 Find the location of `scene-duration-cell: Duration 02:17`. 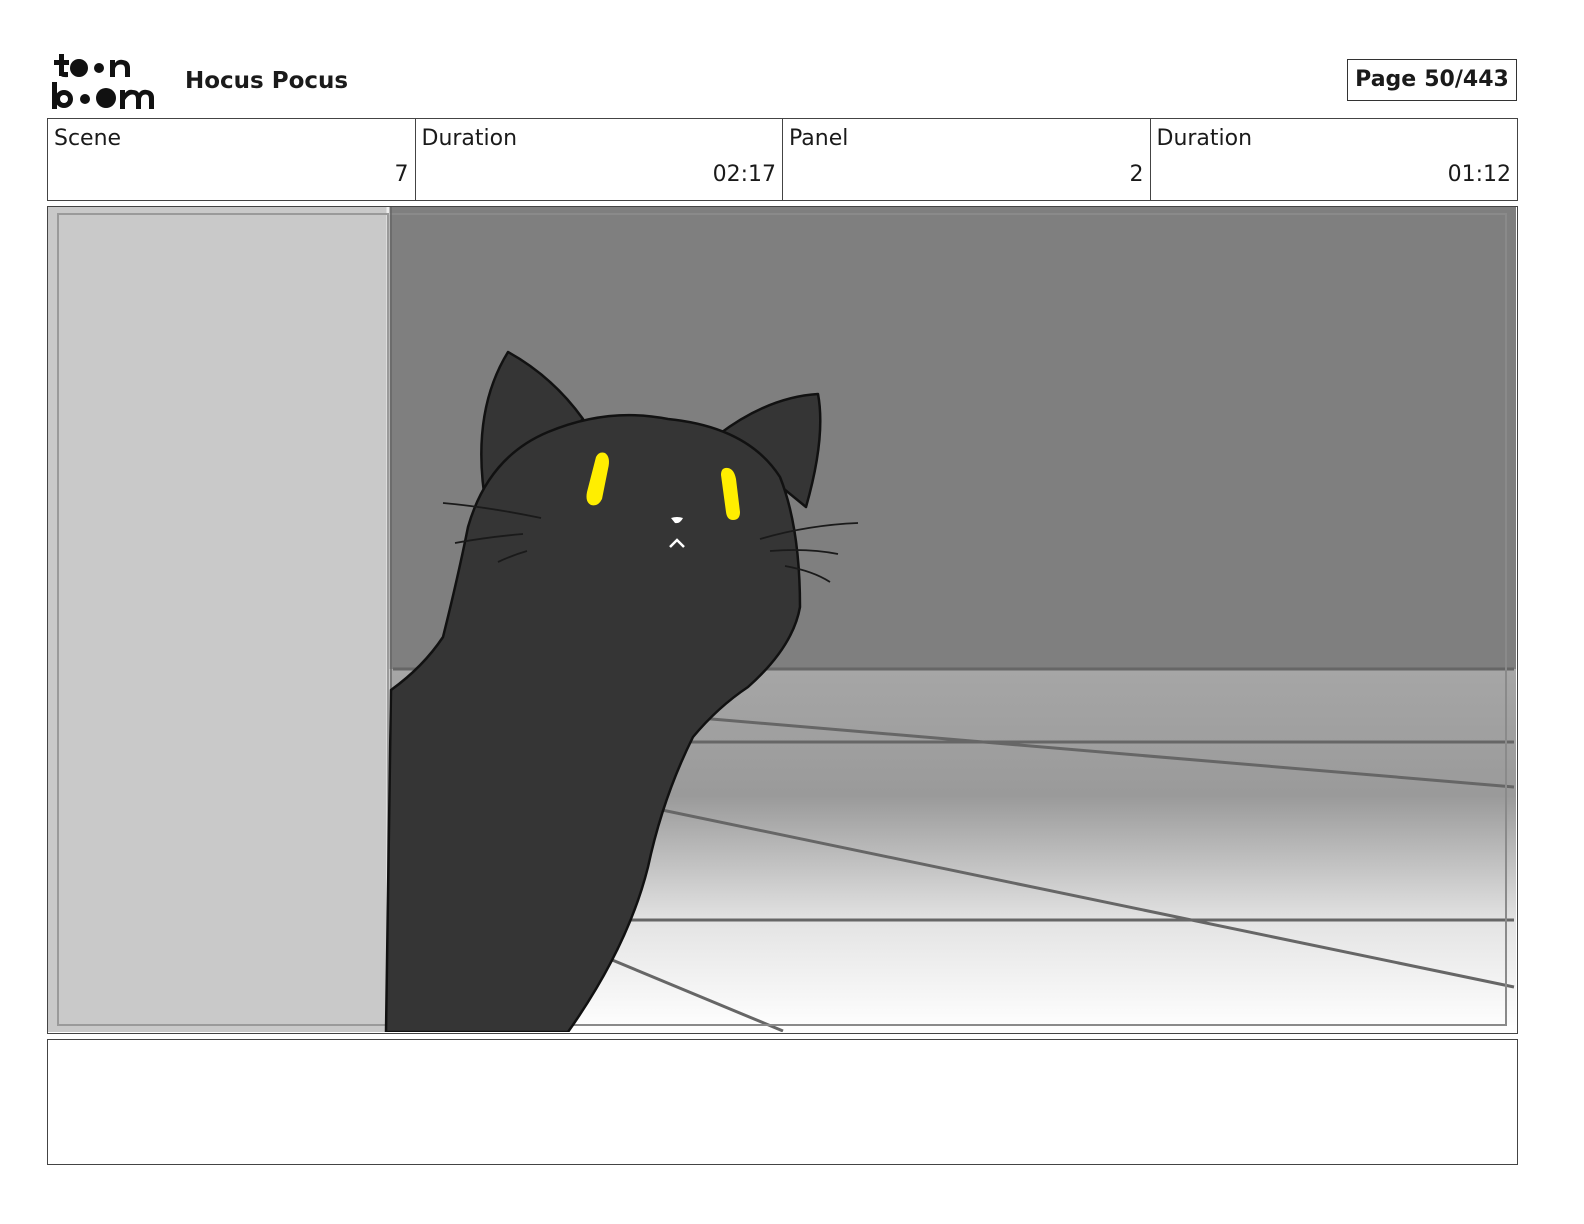

scene-duration-cell: Duration 02:17 is located at coordinates (599, 159).